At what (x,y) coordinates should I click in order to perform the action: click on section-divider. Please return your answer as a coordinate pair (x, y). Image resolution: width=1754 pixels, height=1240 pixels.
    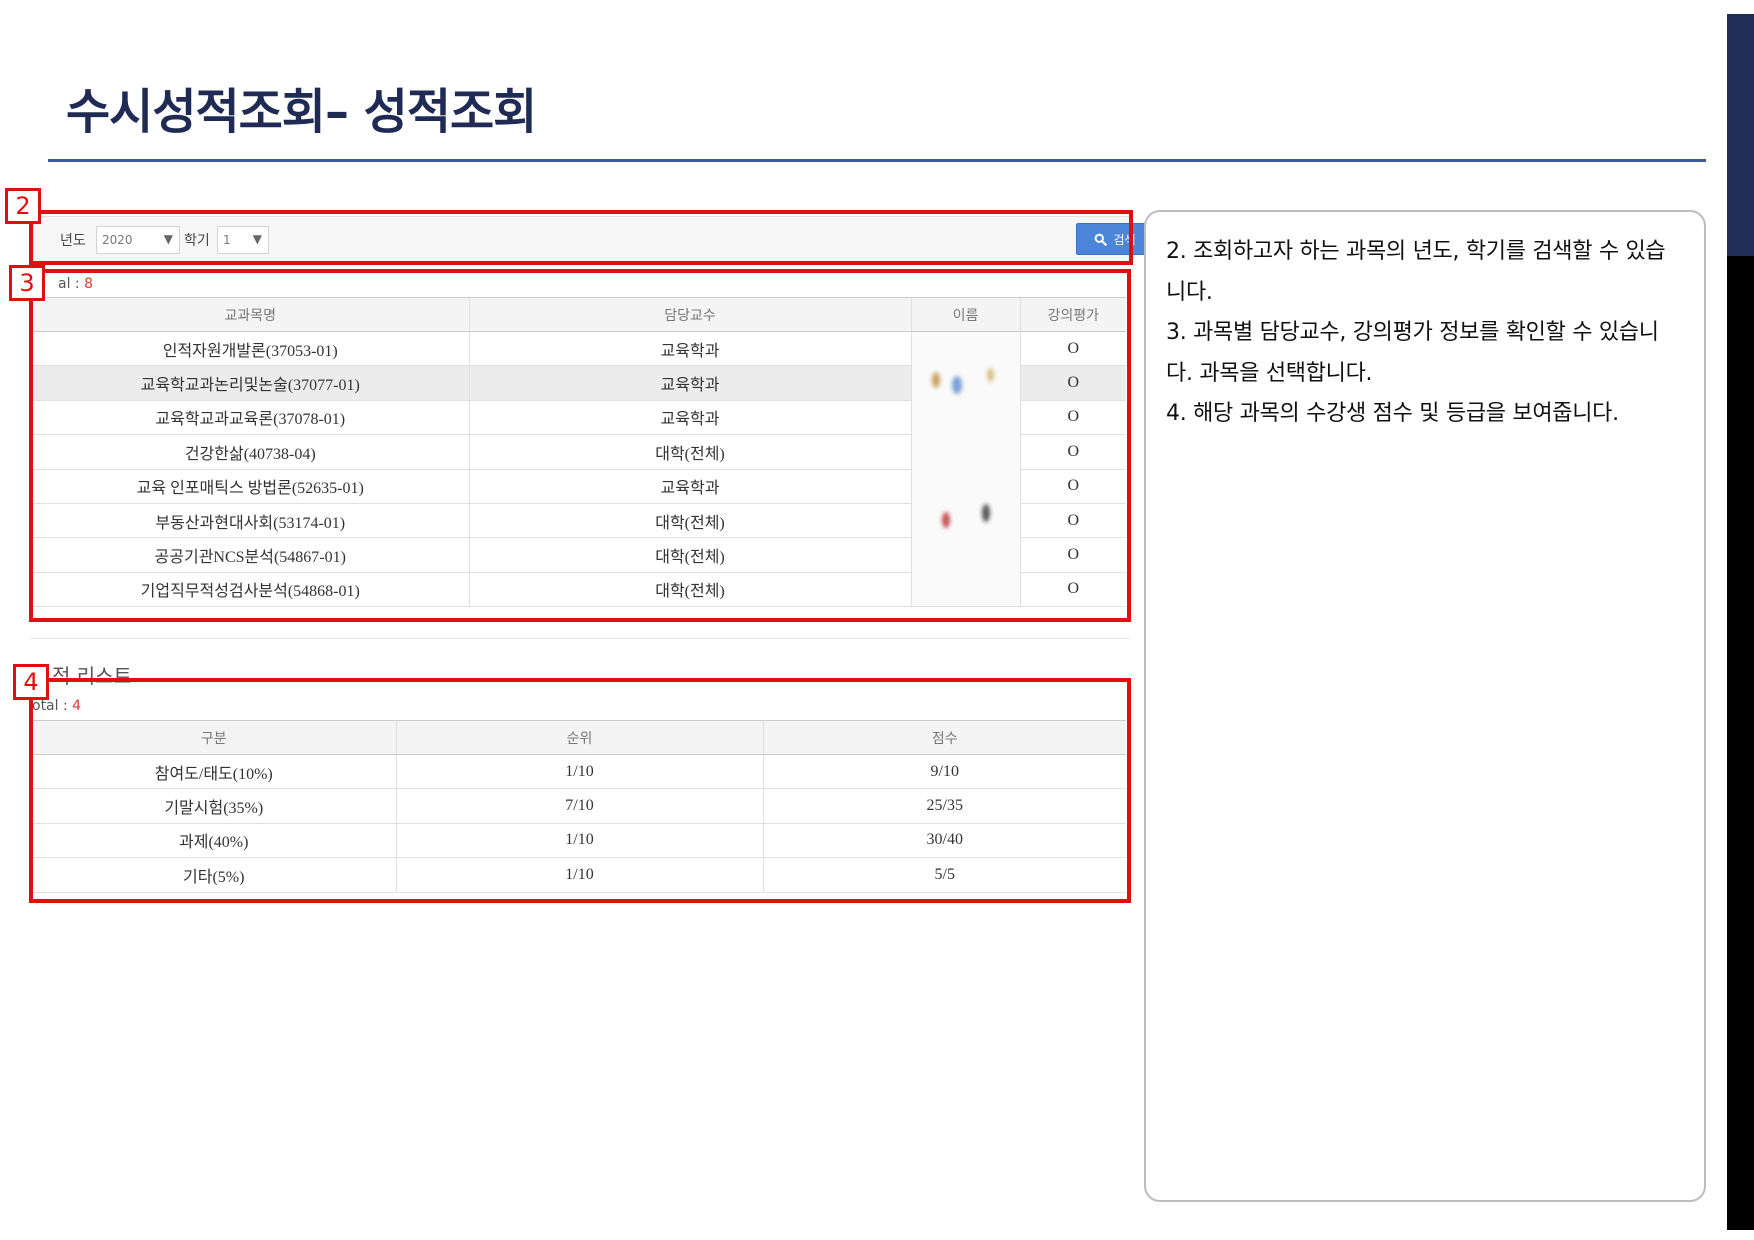
    Looking at the image, I should click on (580, 638).